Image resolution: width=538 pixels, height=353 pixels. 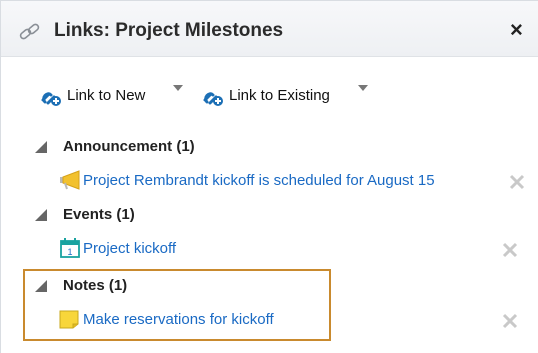 I want to click on event-link: Project kickoff, so click(x=129, y=248).